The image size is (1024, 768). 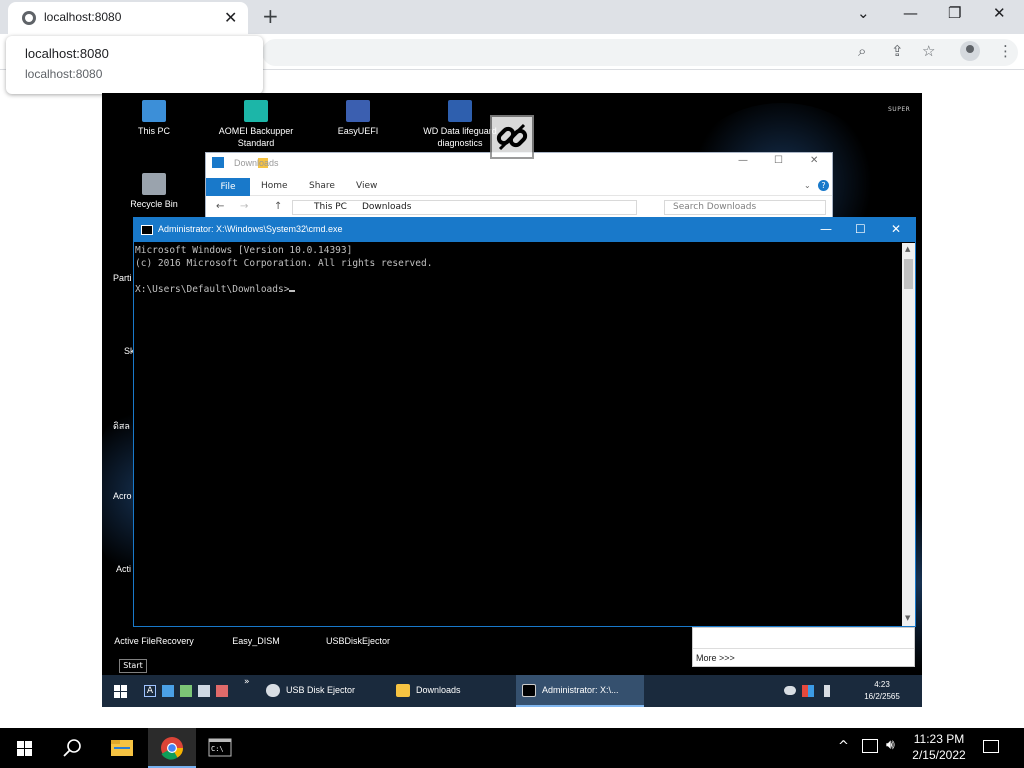 What do you see at coordinates (438, 690) in the screenshot?
I see `task-label: Downloads` at bounding box center [438, 690].